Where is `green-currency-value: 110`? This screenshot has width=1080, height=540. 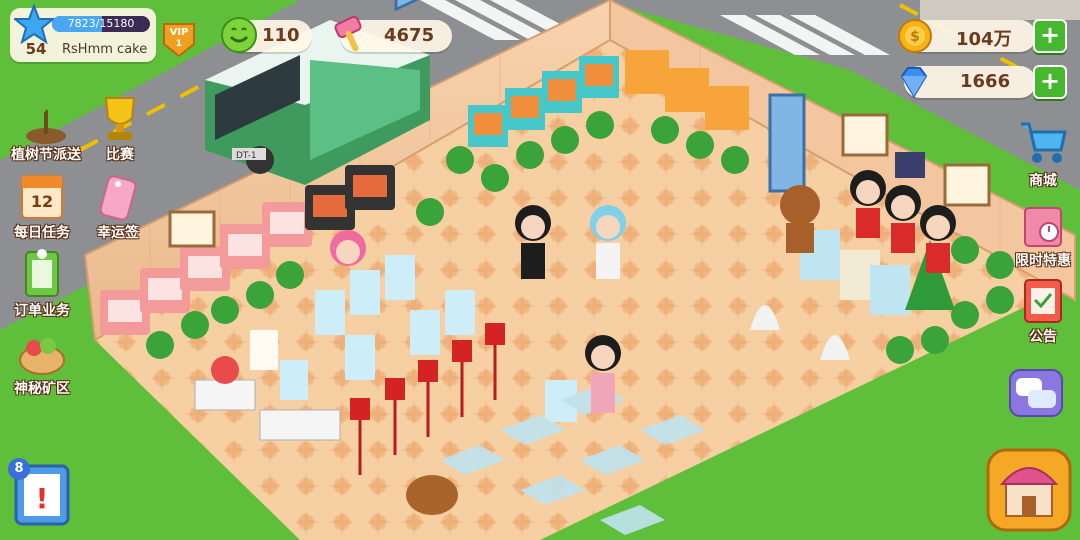 green-currency-value: 110 is located at coordinates (281, 35).